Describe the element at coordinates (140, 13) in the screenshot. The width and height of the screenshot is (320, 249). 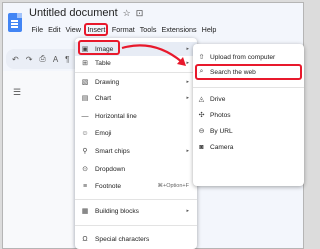
I see `folder-icon: ⊡` at that location.